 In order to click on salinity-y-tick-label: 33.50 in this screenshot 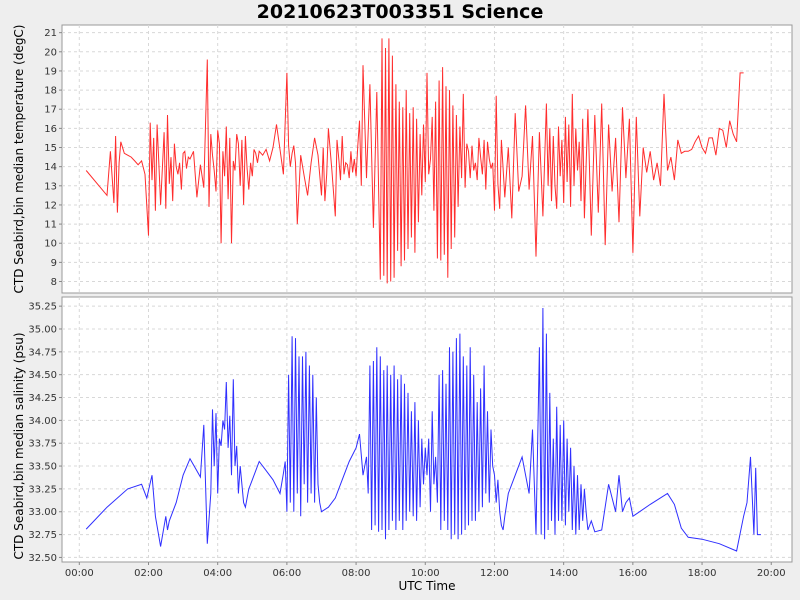, I will do `click(42, 467)`.